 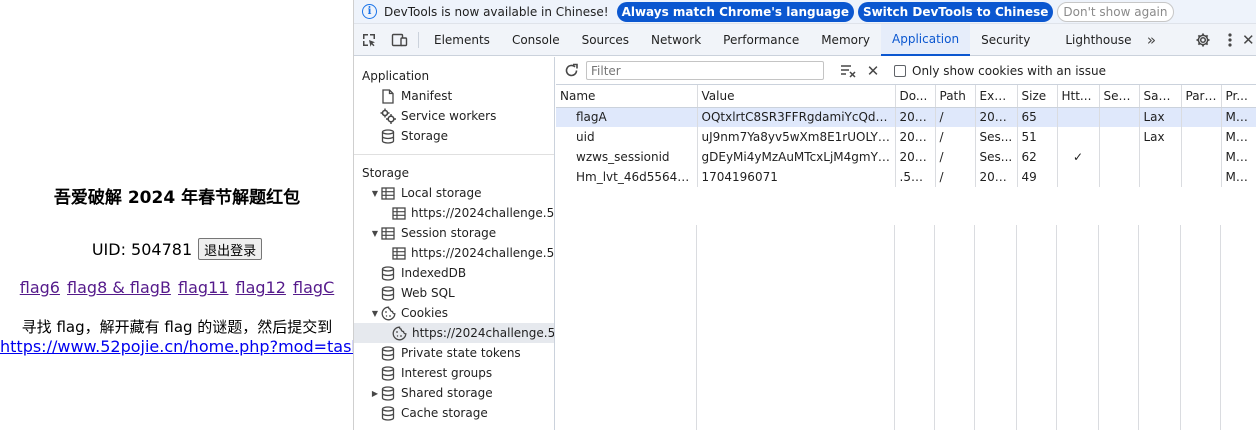 I want to click on sidebar-item-manifest: Manifest, so click(x=454, y=96).